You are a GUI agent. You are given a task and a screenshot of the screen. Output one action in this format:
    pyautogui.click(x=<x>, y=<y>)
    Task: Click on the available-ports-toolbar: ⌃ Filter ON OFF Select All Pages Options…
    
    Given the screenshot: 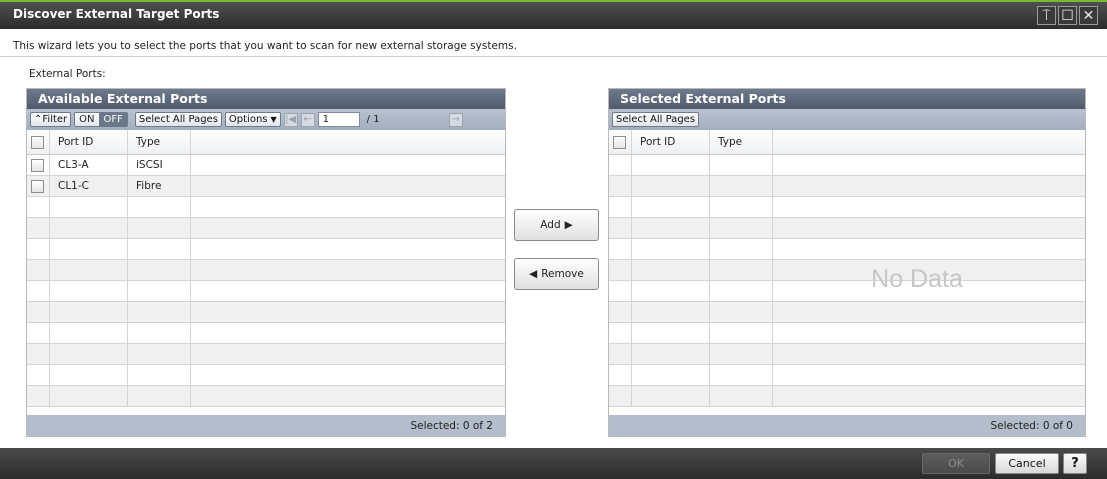 What is the action you would take?
    pyautogui.click(x=266, y=119)
    